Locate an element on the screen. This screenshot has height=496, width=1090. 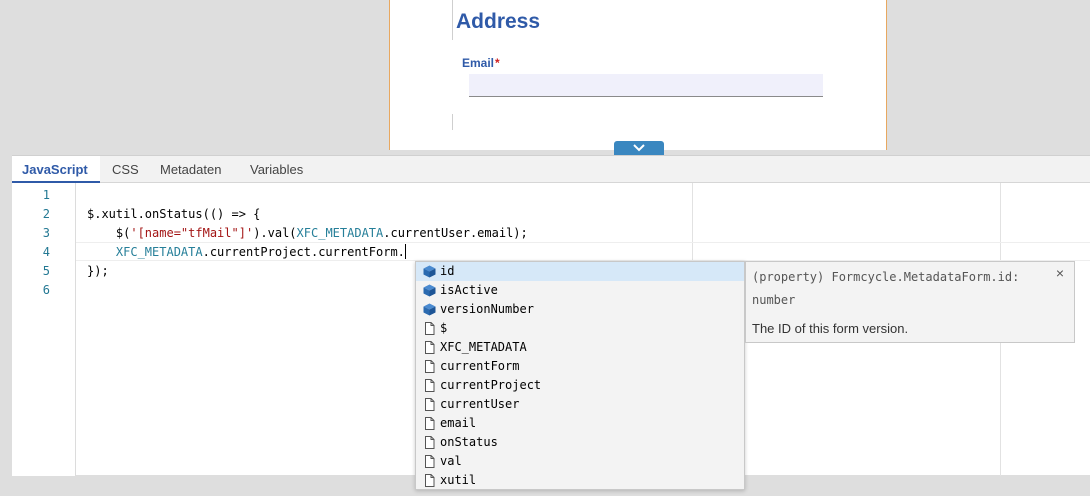
suggestion-item: onStatus is located at coordinates (580, 442).